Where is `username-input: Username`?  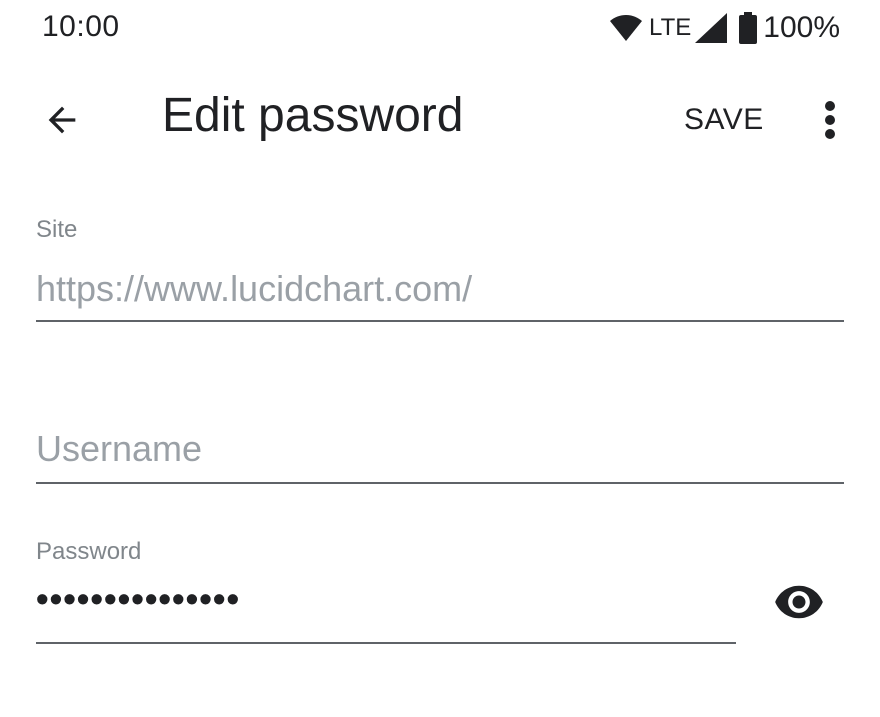 username-input: Username is located at coordinates (119, 449).